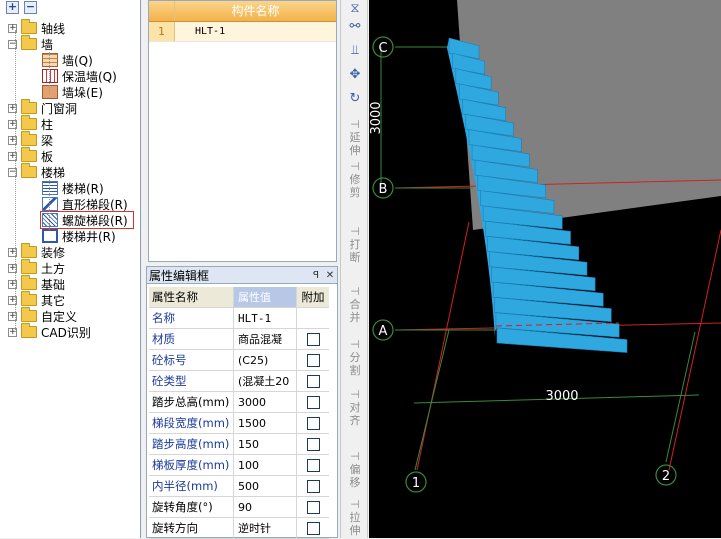 The height and width of the screenshot is (539, 721). I want to click on tree-node-11: 直形梯段(R), so click(85, 204).